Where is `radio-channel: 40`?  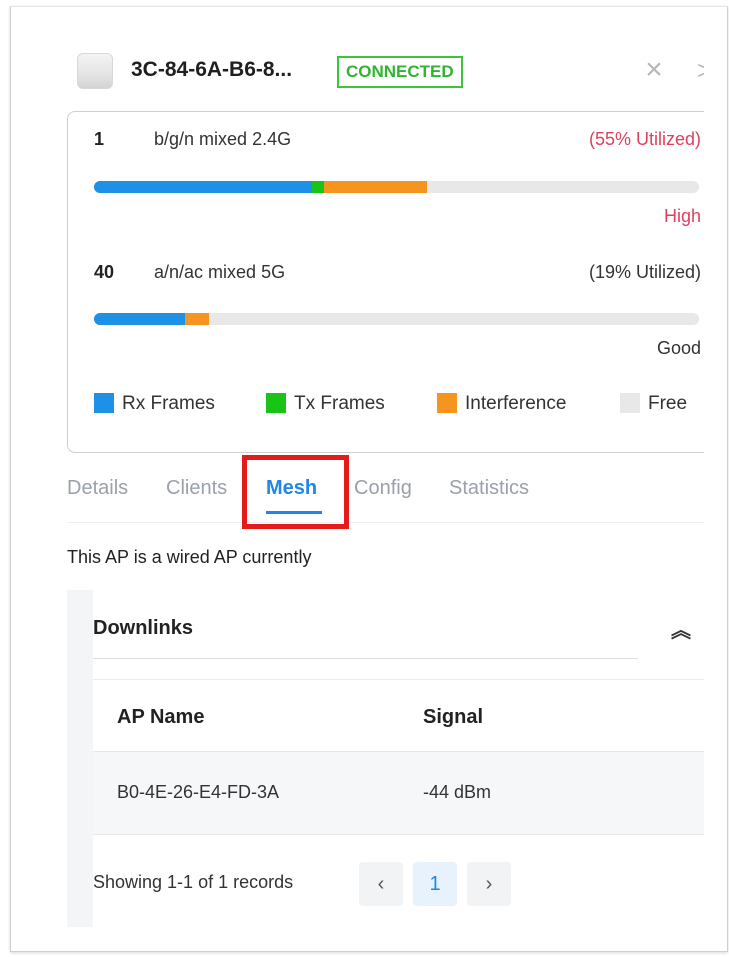
radio-channel: 40 is located at coordinates (104, 272).